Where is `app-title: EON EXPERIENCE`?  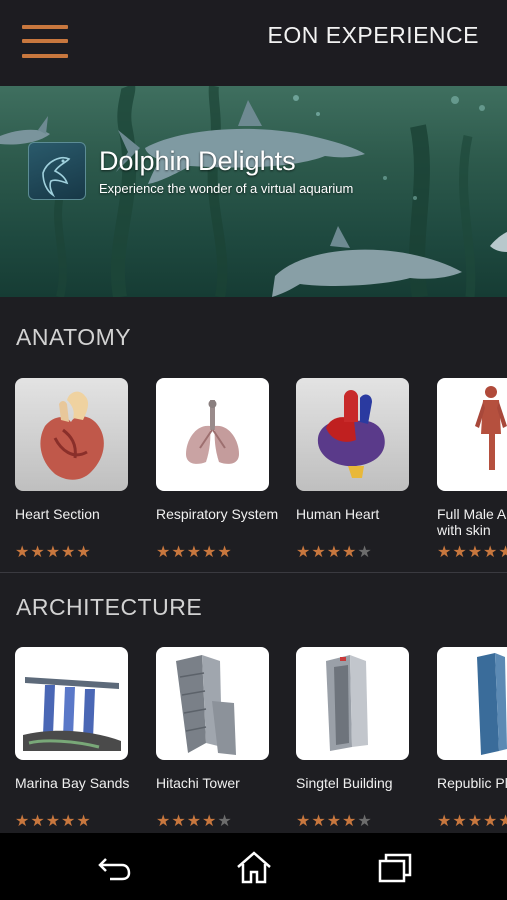 app-title: EON EXPERIENCE is located at coordinates (373, 35).